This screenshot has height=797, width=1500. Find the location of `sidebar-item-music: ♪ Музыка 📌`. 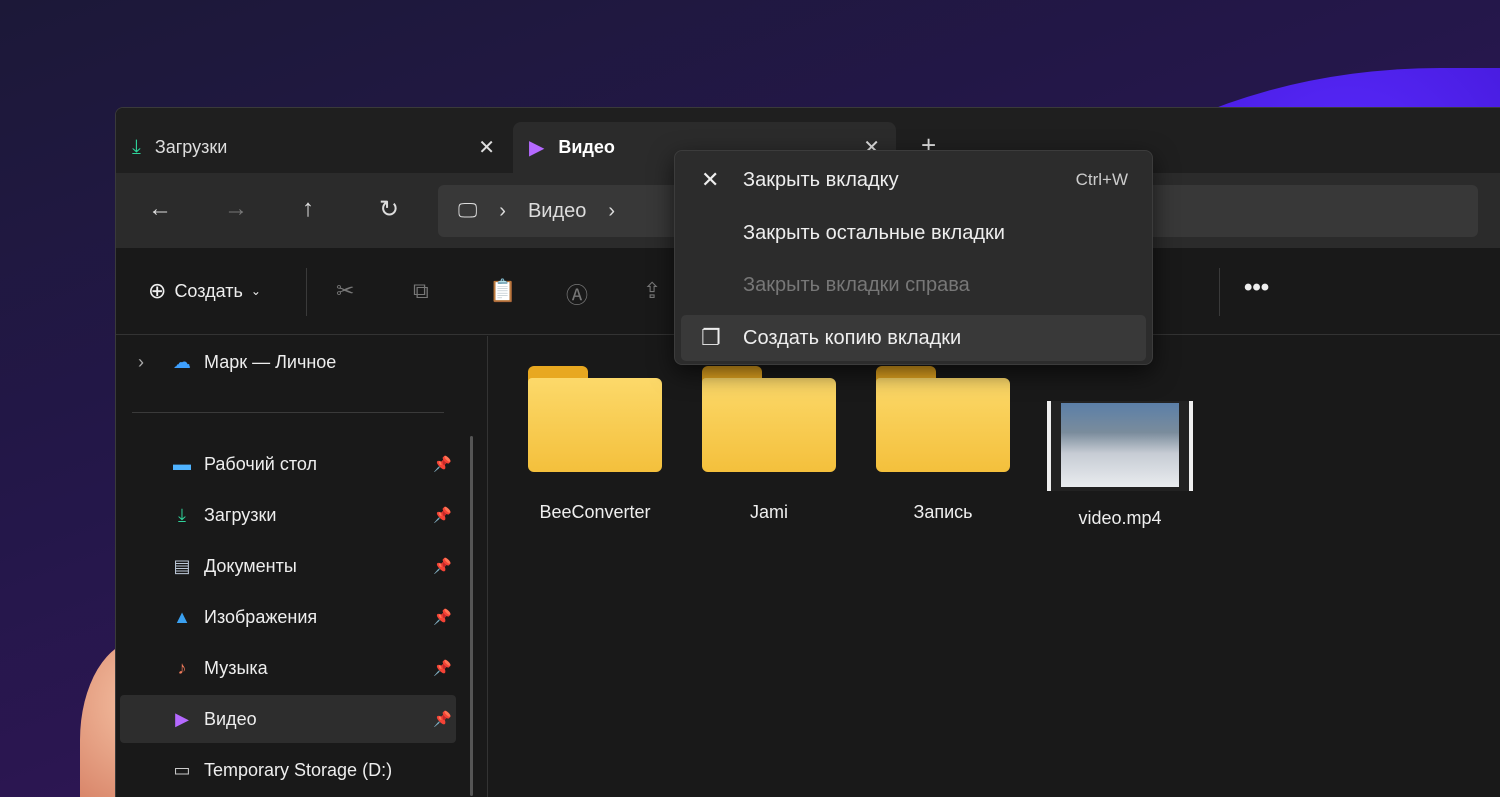

sidebar-item-music: ♪ Музыка 📌 is located at coordinates (288, 668).